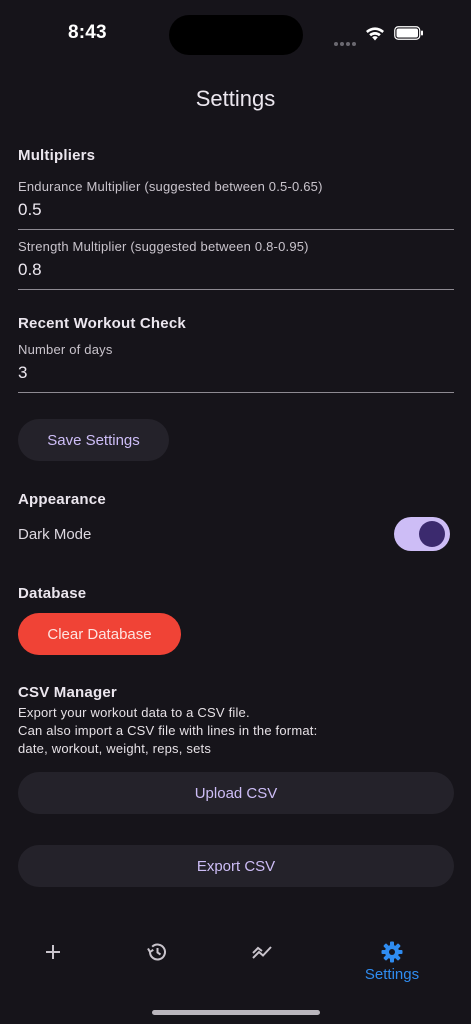 The image size is (471, 1024). I want to click on nav-history, so click(157, 958).